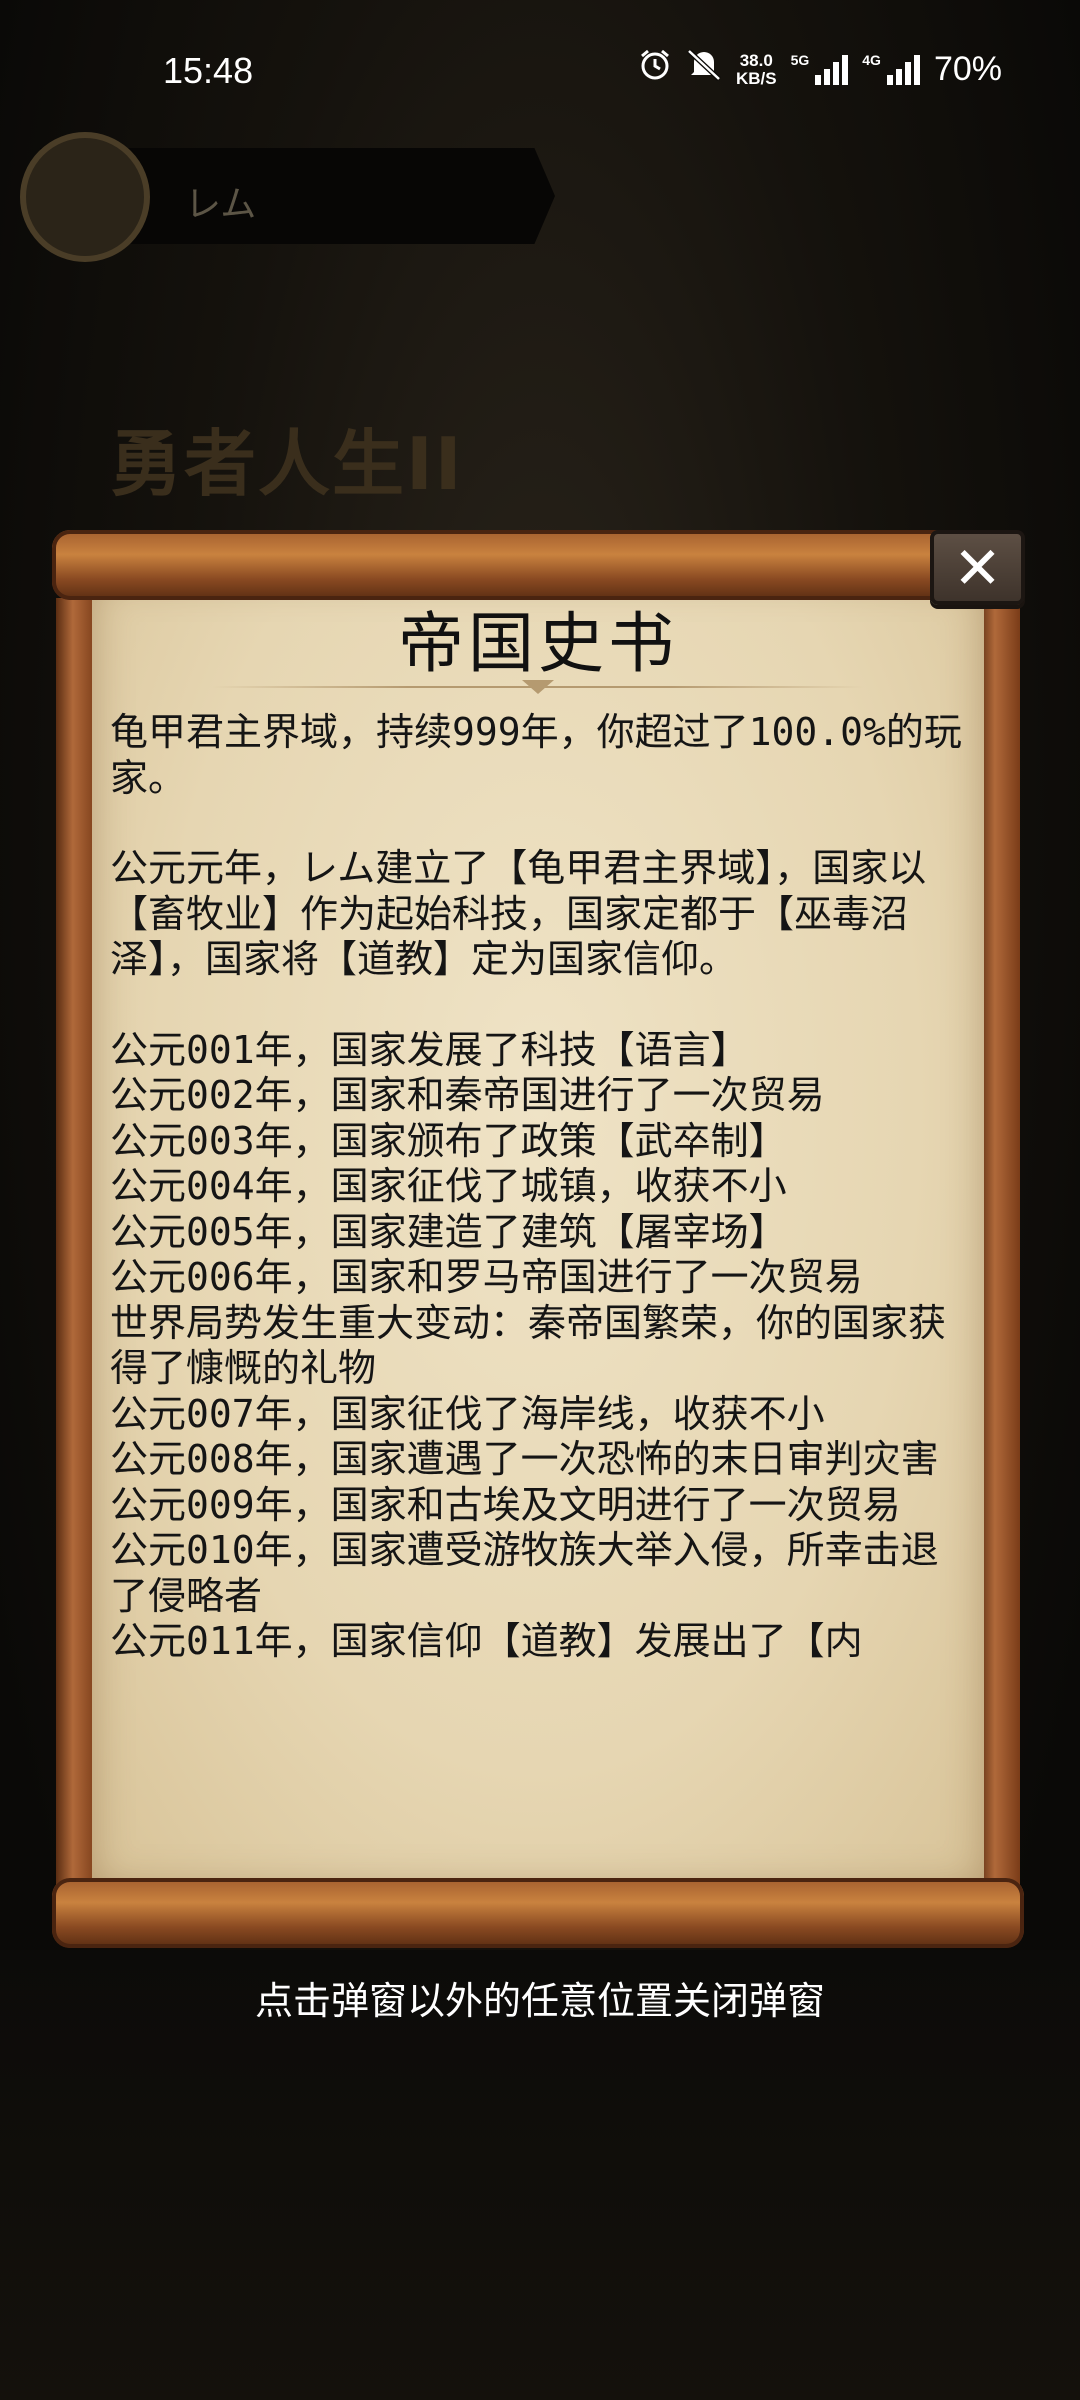 The height and width of the screenshot is (2400, 1080). Describe the element at coordinates (538, 643) in the screenshot. I see `dialog-title: 帝国史书` at that location.